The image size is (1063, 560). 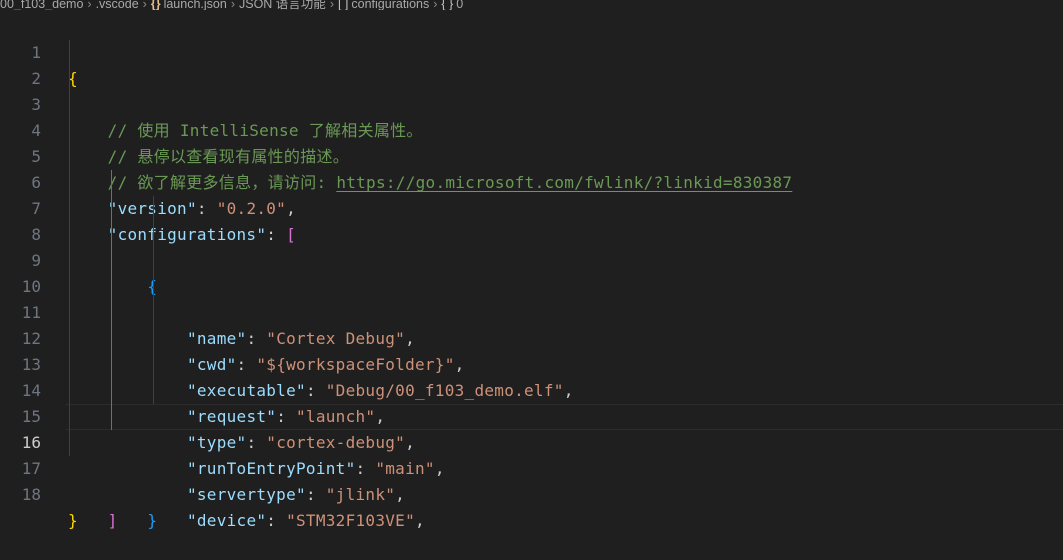 I want to click on breadcrumb-array: configurations, so click(x=390, y=5).